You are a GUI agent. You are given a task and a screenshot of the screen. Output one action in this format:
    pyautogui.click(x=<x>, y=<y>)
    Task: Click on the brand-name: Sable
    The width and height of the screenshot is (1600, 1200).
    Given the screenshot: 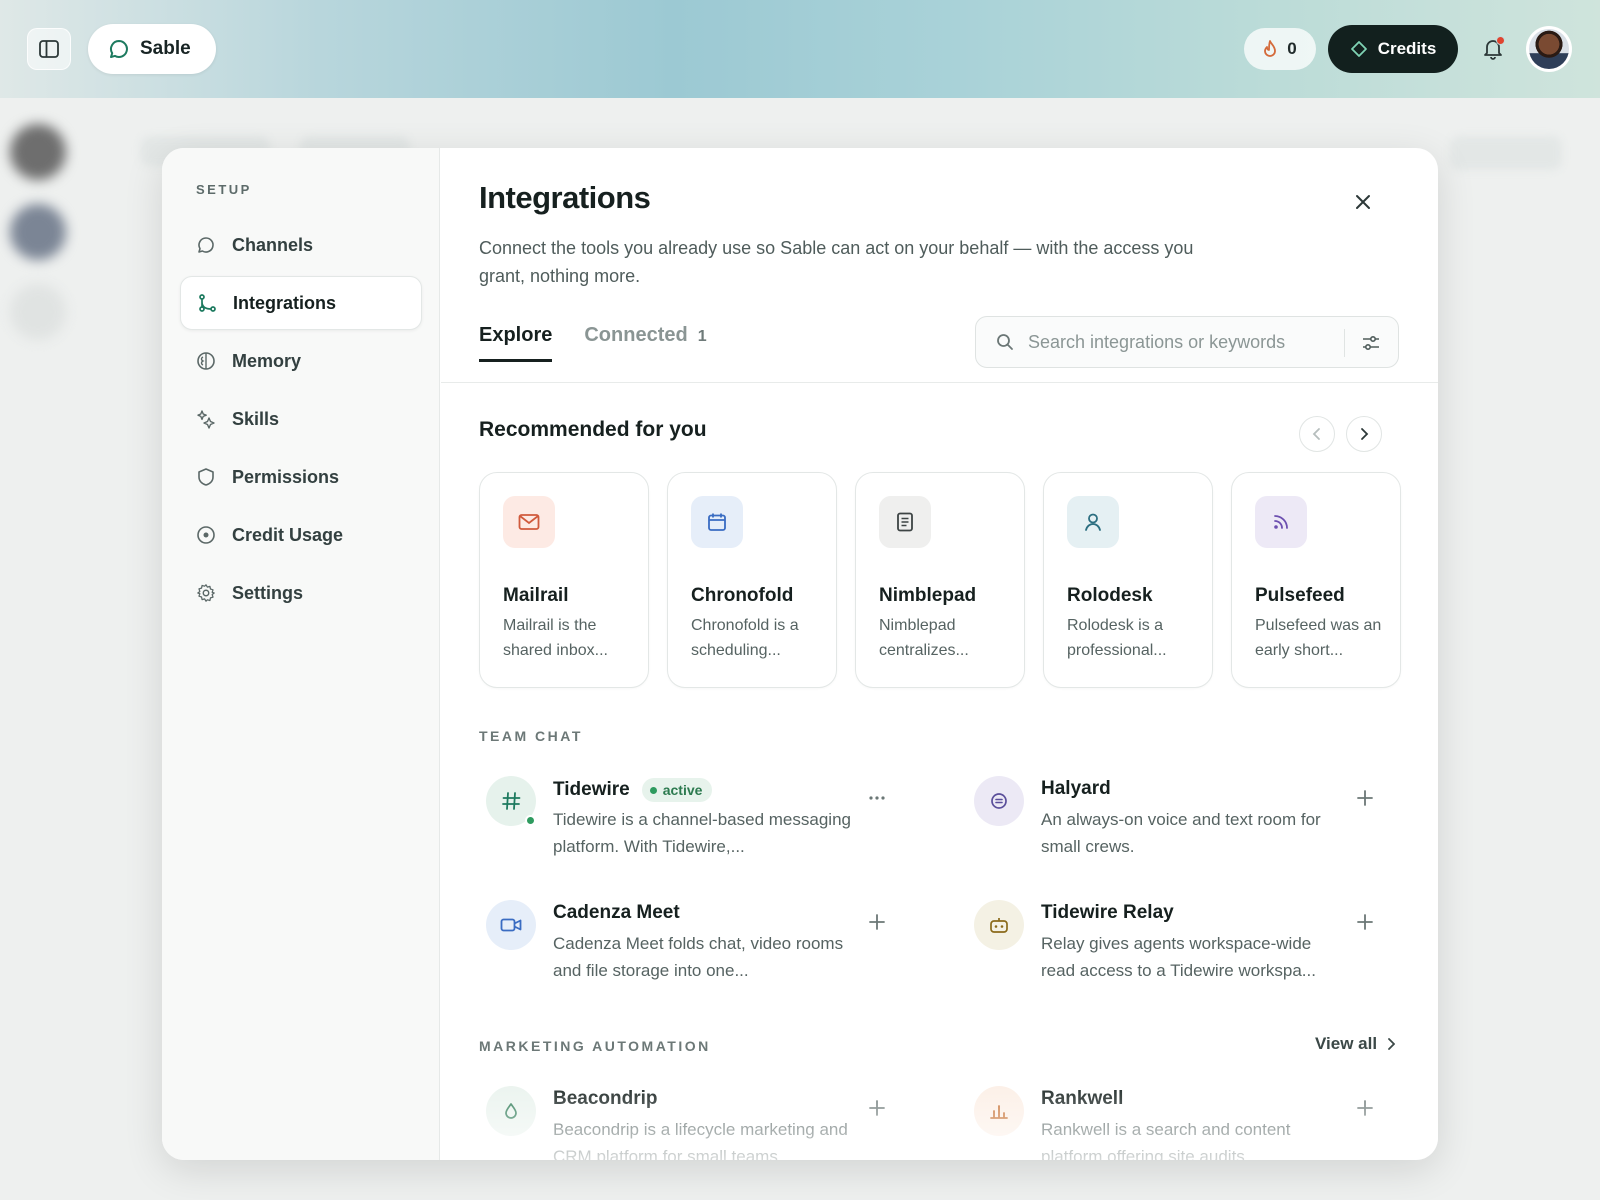 What is the action you would take?
    pyautogui.click(x=165, y=48)
    